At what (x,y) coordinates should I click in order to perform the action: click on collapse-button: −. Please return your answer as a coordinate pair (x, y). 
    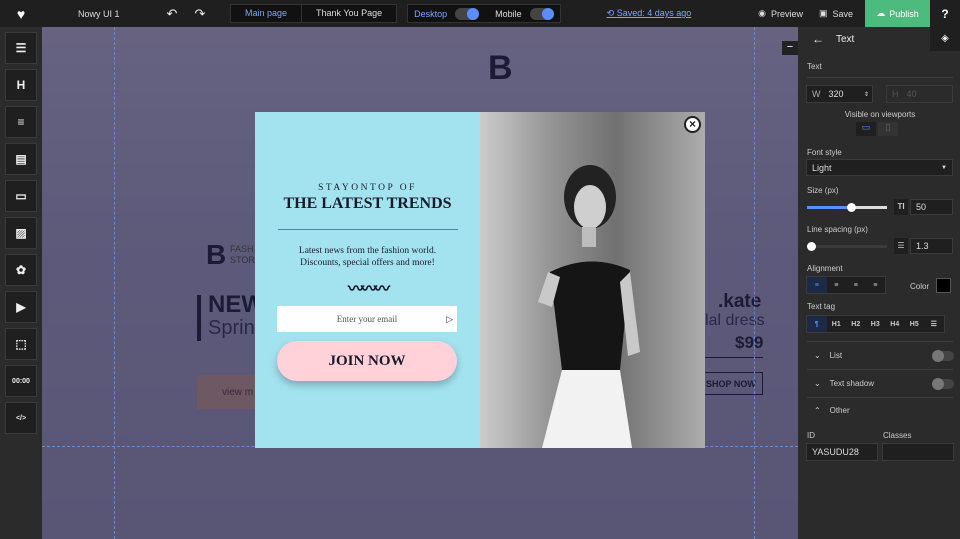
    Looking at the image, I should click on (790, 48).